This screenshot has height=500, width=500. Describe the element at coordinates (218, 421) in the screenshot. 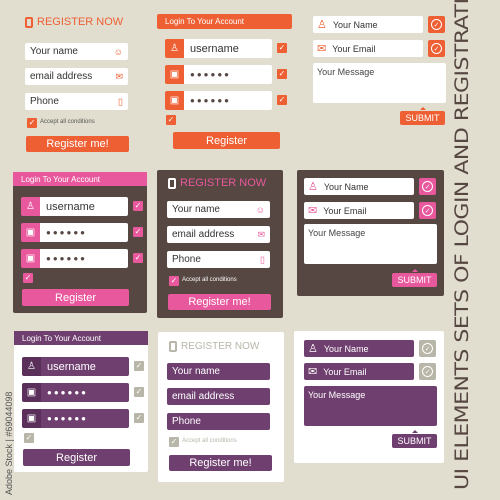

I see `phone-input: Phone` at that location.